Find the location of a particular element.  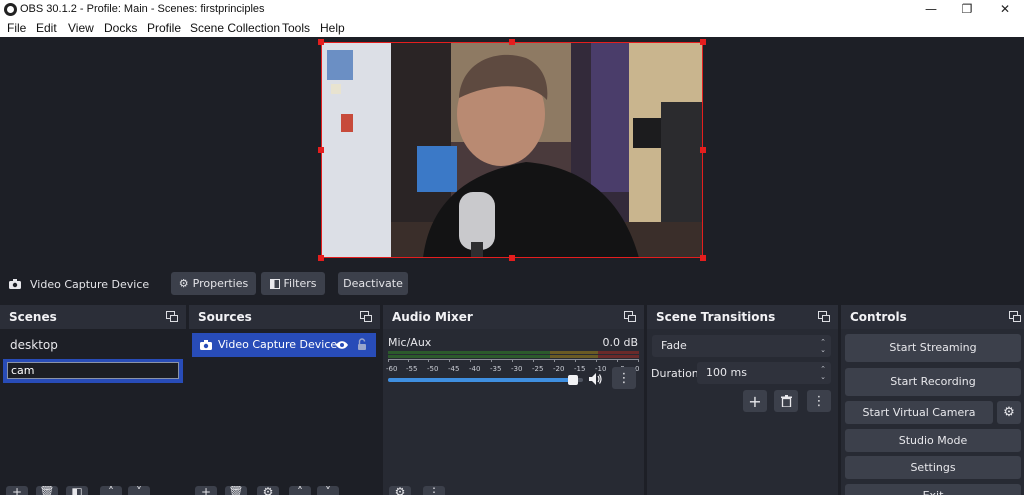

mixer-menu-button: ⋮ is located at coordinates (624, 378).